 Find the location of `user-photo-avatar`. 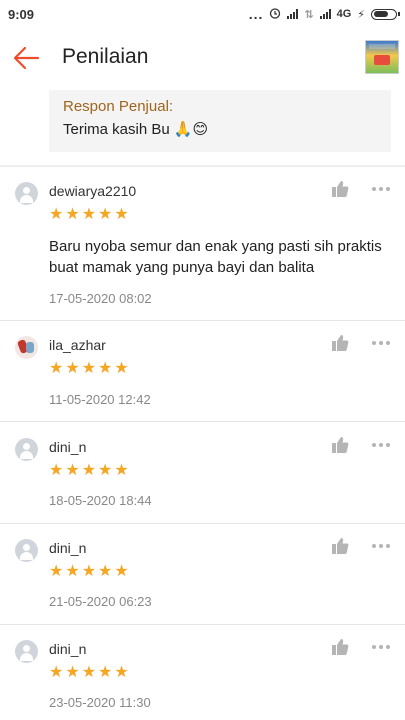

user-photo-avatar is located at coordinates (26, 347).